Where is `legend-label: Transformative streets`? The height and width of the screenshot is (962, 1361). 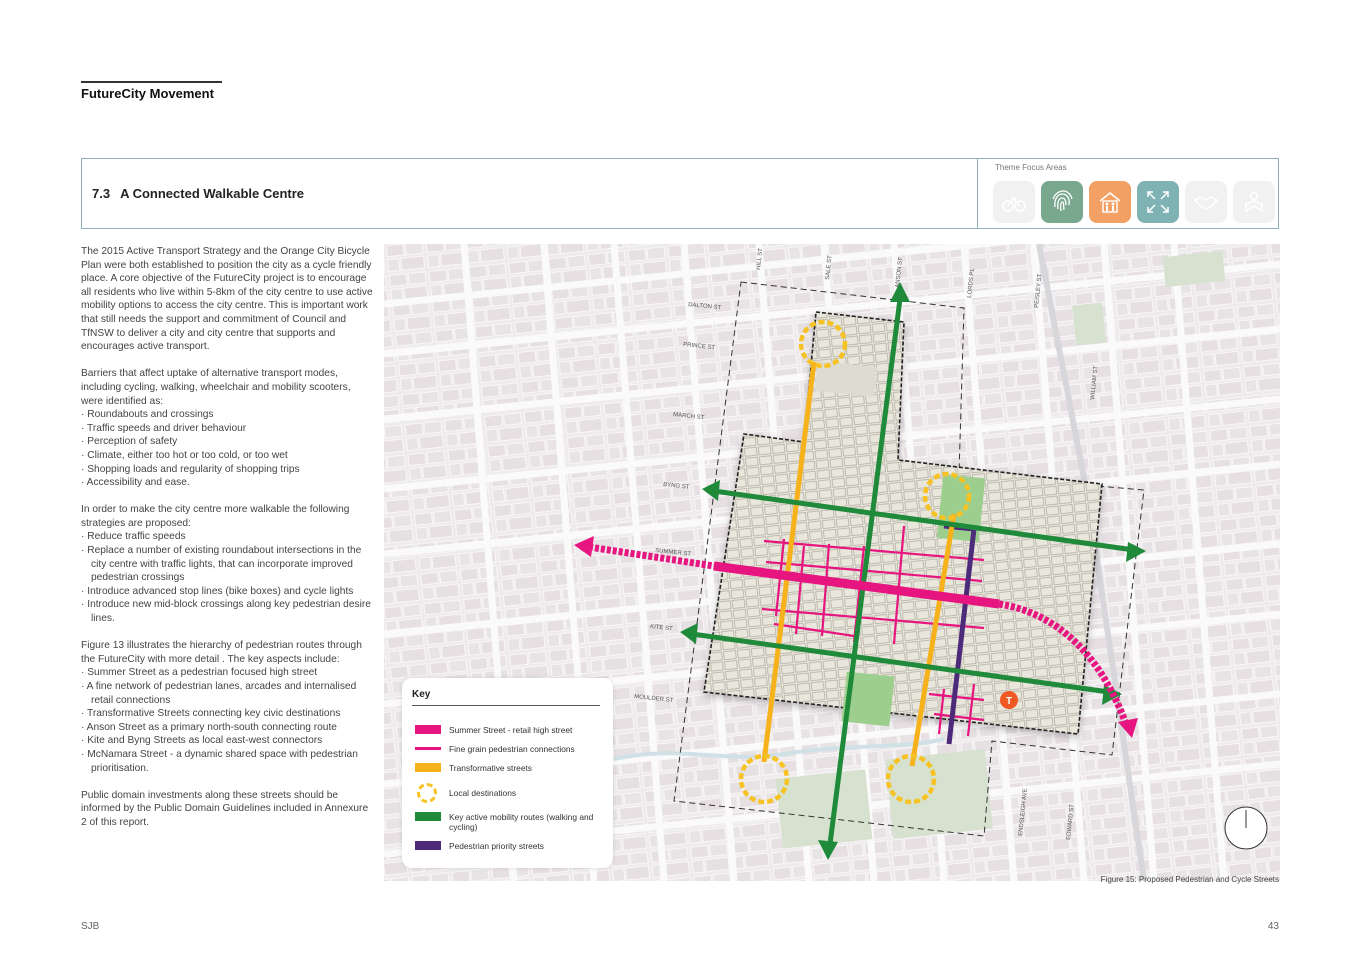 legend-label: Transformative streets is located at coordinates (490, 768).